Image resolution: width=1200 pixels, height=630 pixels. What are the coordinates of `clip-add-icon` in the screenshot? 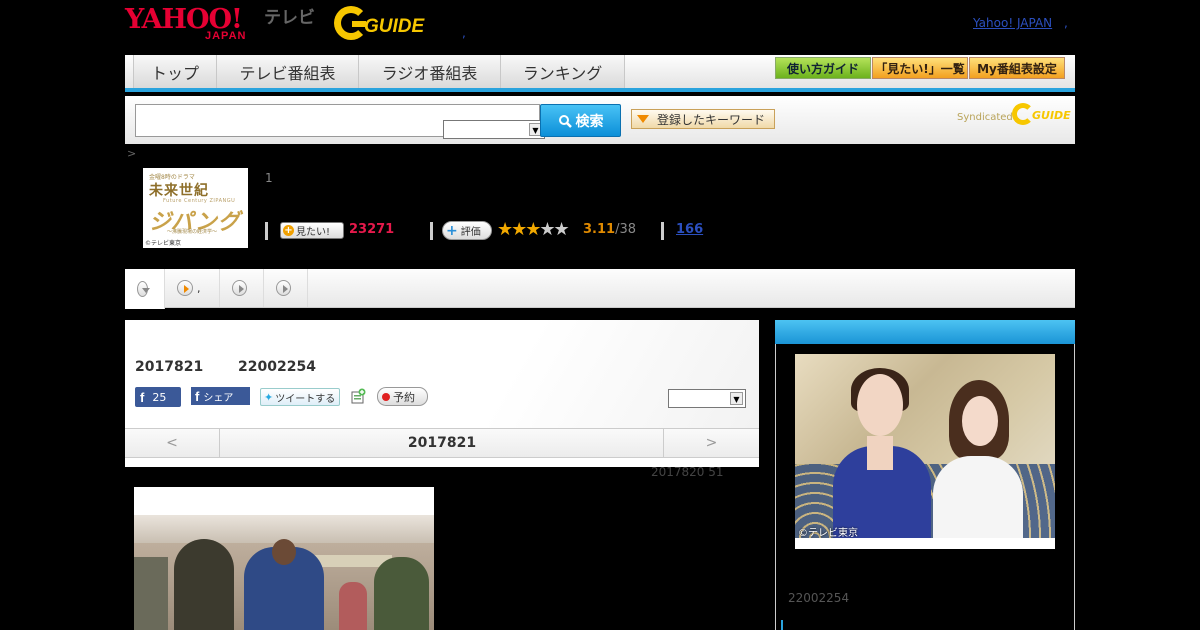 It's located at (358, 396).